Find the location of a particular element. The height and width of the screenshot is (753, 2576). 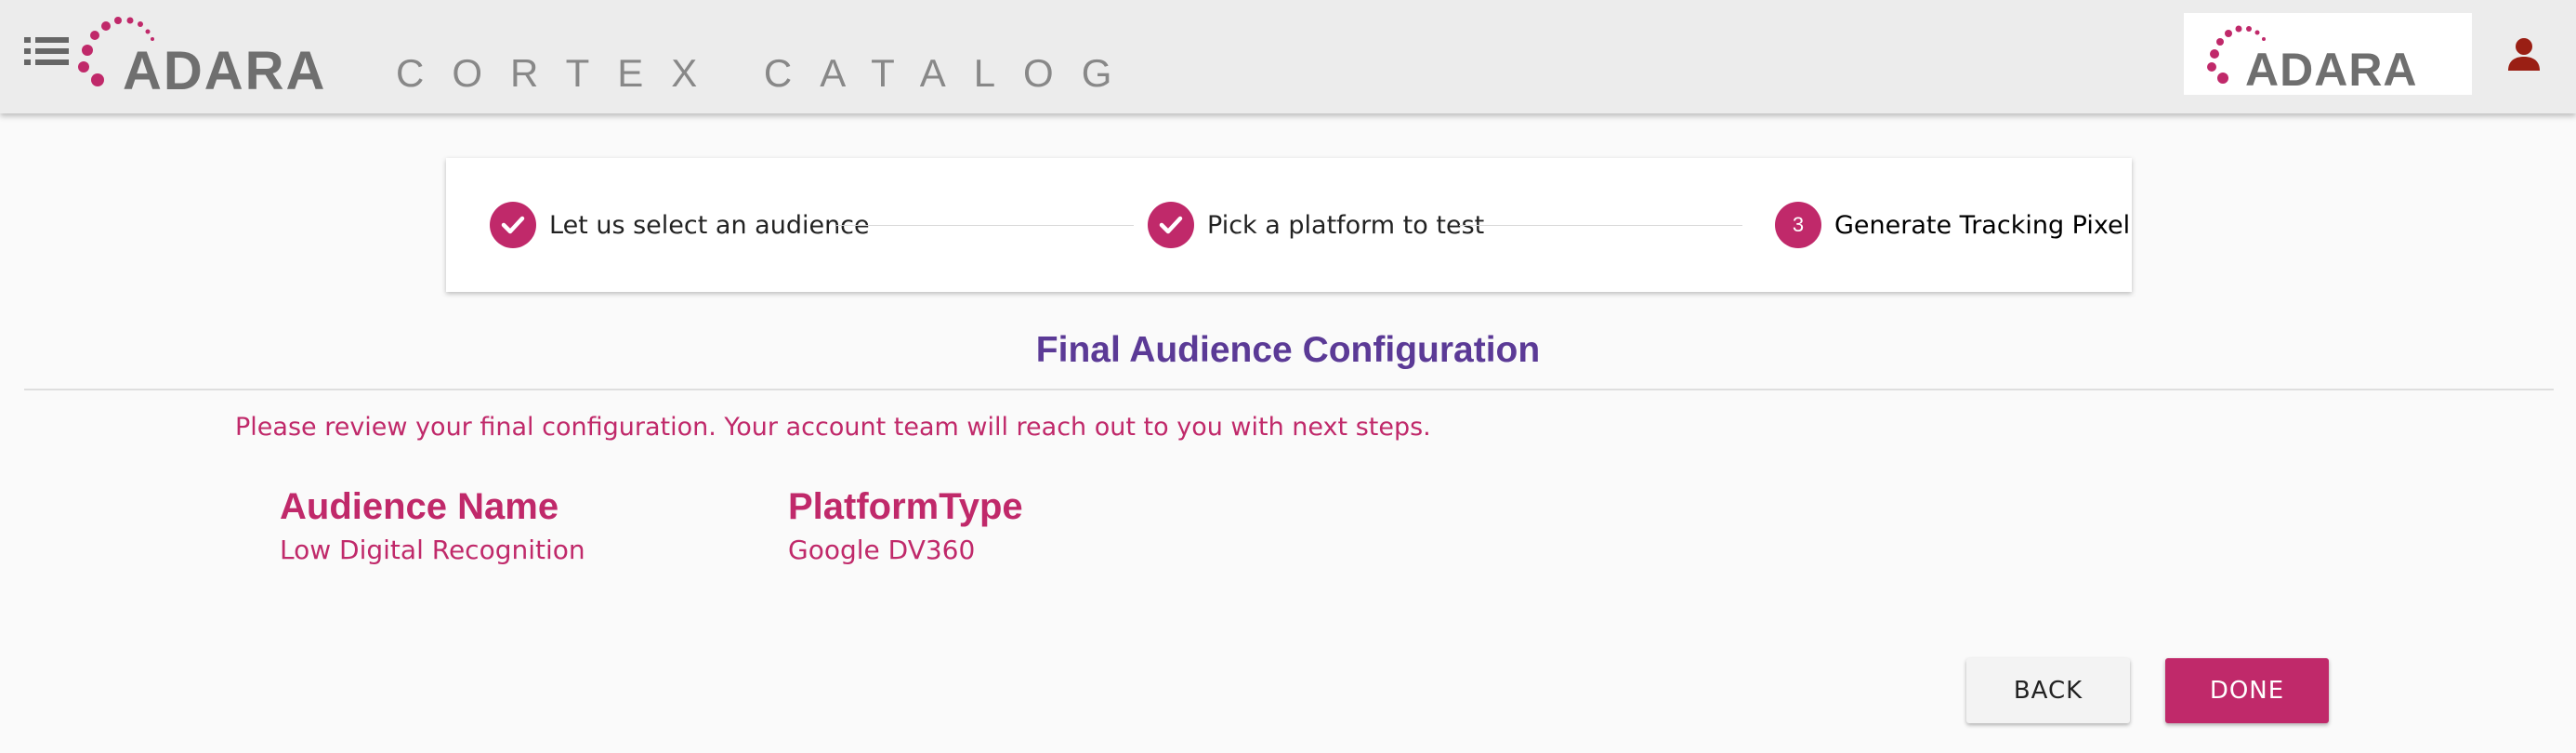

step-number-badge: 3 is located at coordinates (1798, 225).